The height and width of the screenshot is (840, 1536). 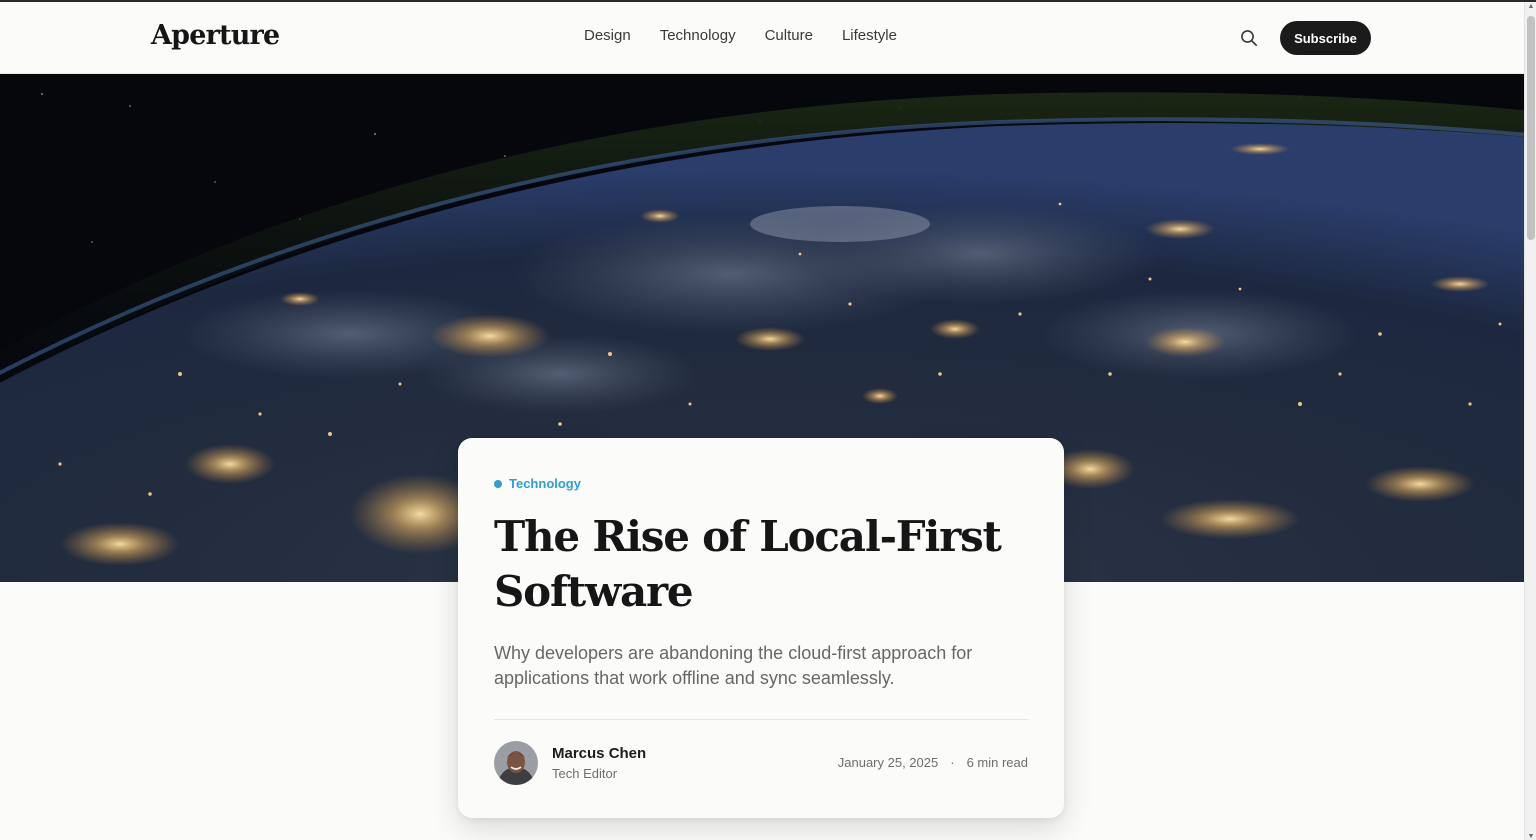 What do you see at coordinates (545, 483) in the screenshot?
I see `article-category-label: Technology` at bounding box center [545, 483].